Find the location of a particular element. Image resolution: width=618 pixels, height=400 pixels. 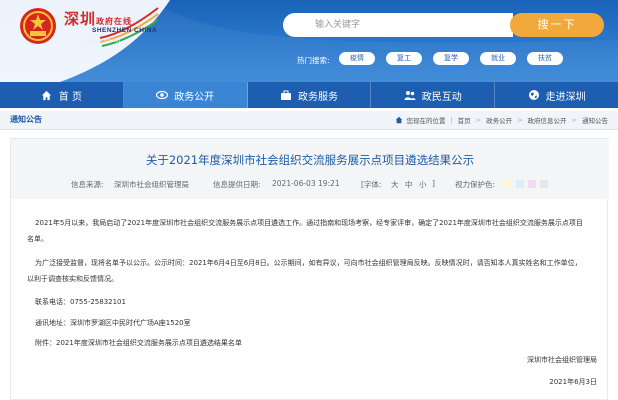

date-label: 信息提供日期: is located at coordinates (237, 184).